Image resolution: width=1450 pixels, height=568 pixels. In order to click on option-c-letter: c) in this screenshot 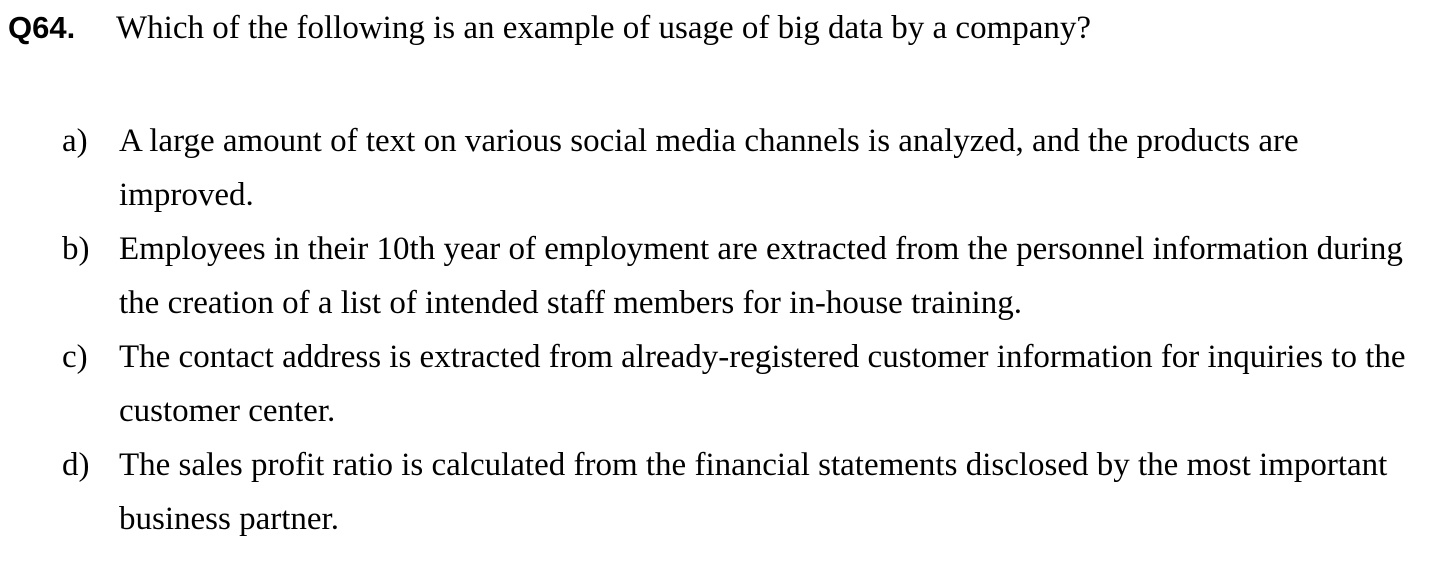, I will do `click(75, 357)`.